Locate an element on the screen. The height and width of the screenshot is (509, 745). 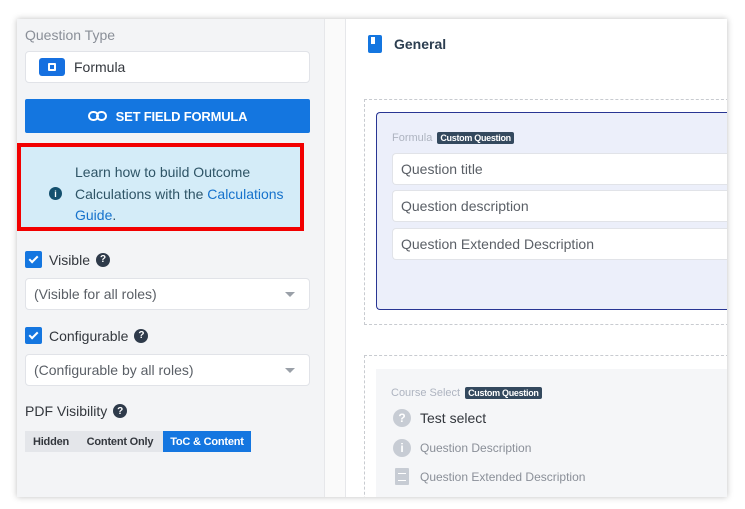
configurable-roles-value: (Configurable by all roles) is located at coordinates (114, 370).